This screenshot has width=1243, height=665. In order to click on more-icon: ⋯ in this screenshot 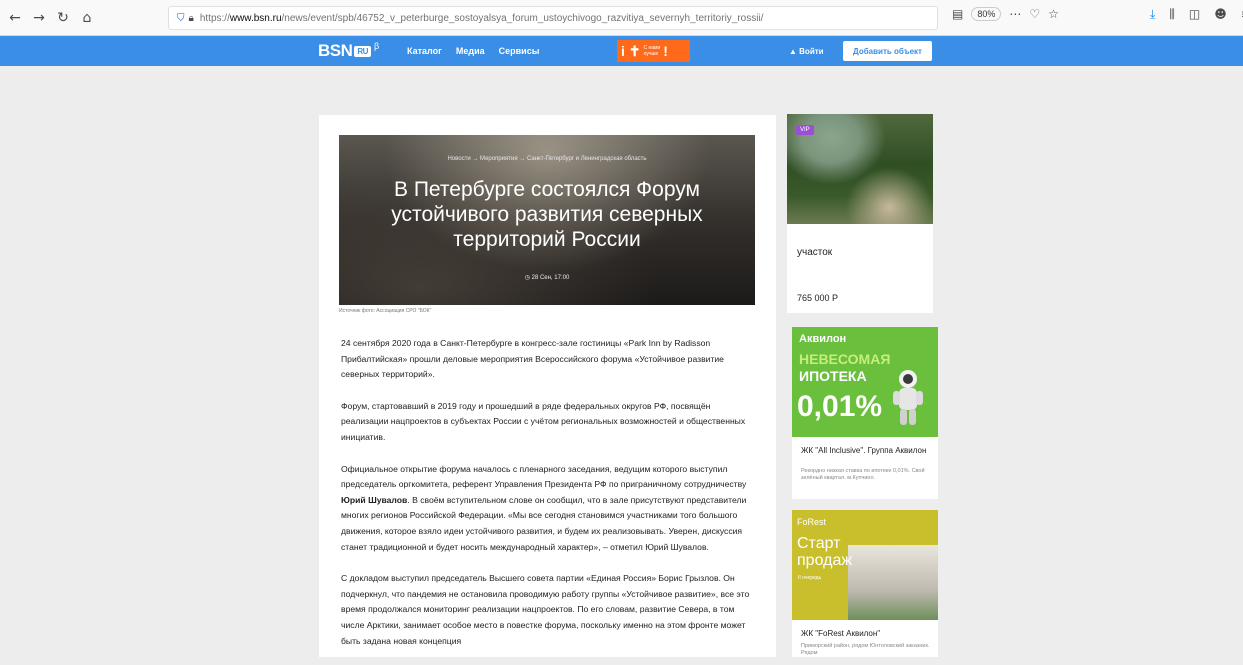, I will do `click(1015, 14)`.